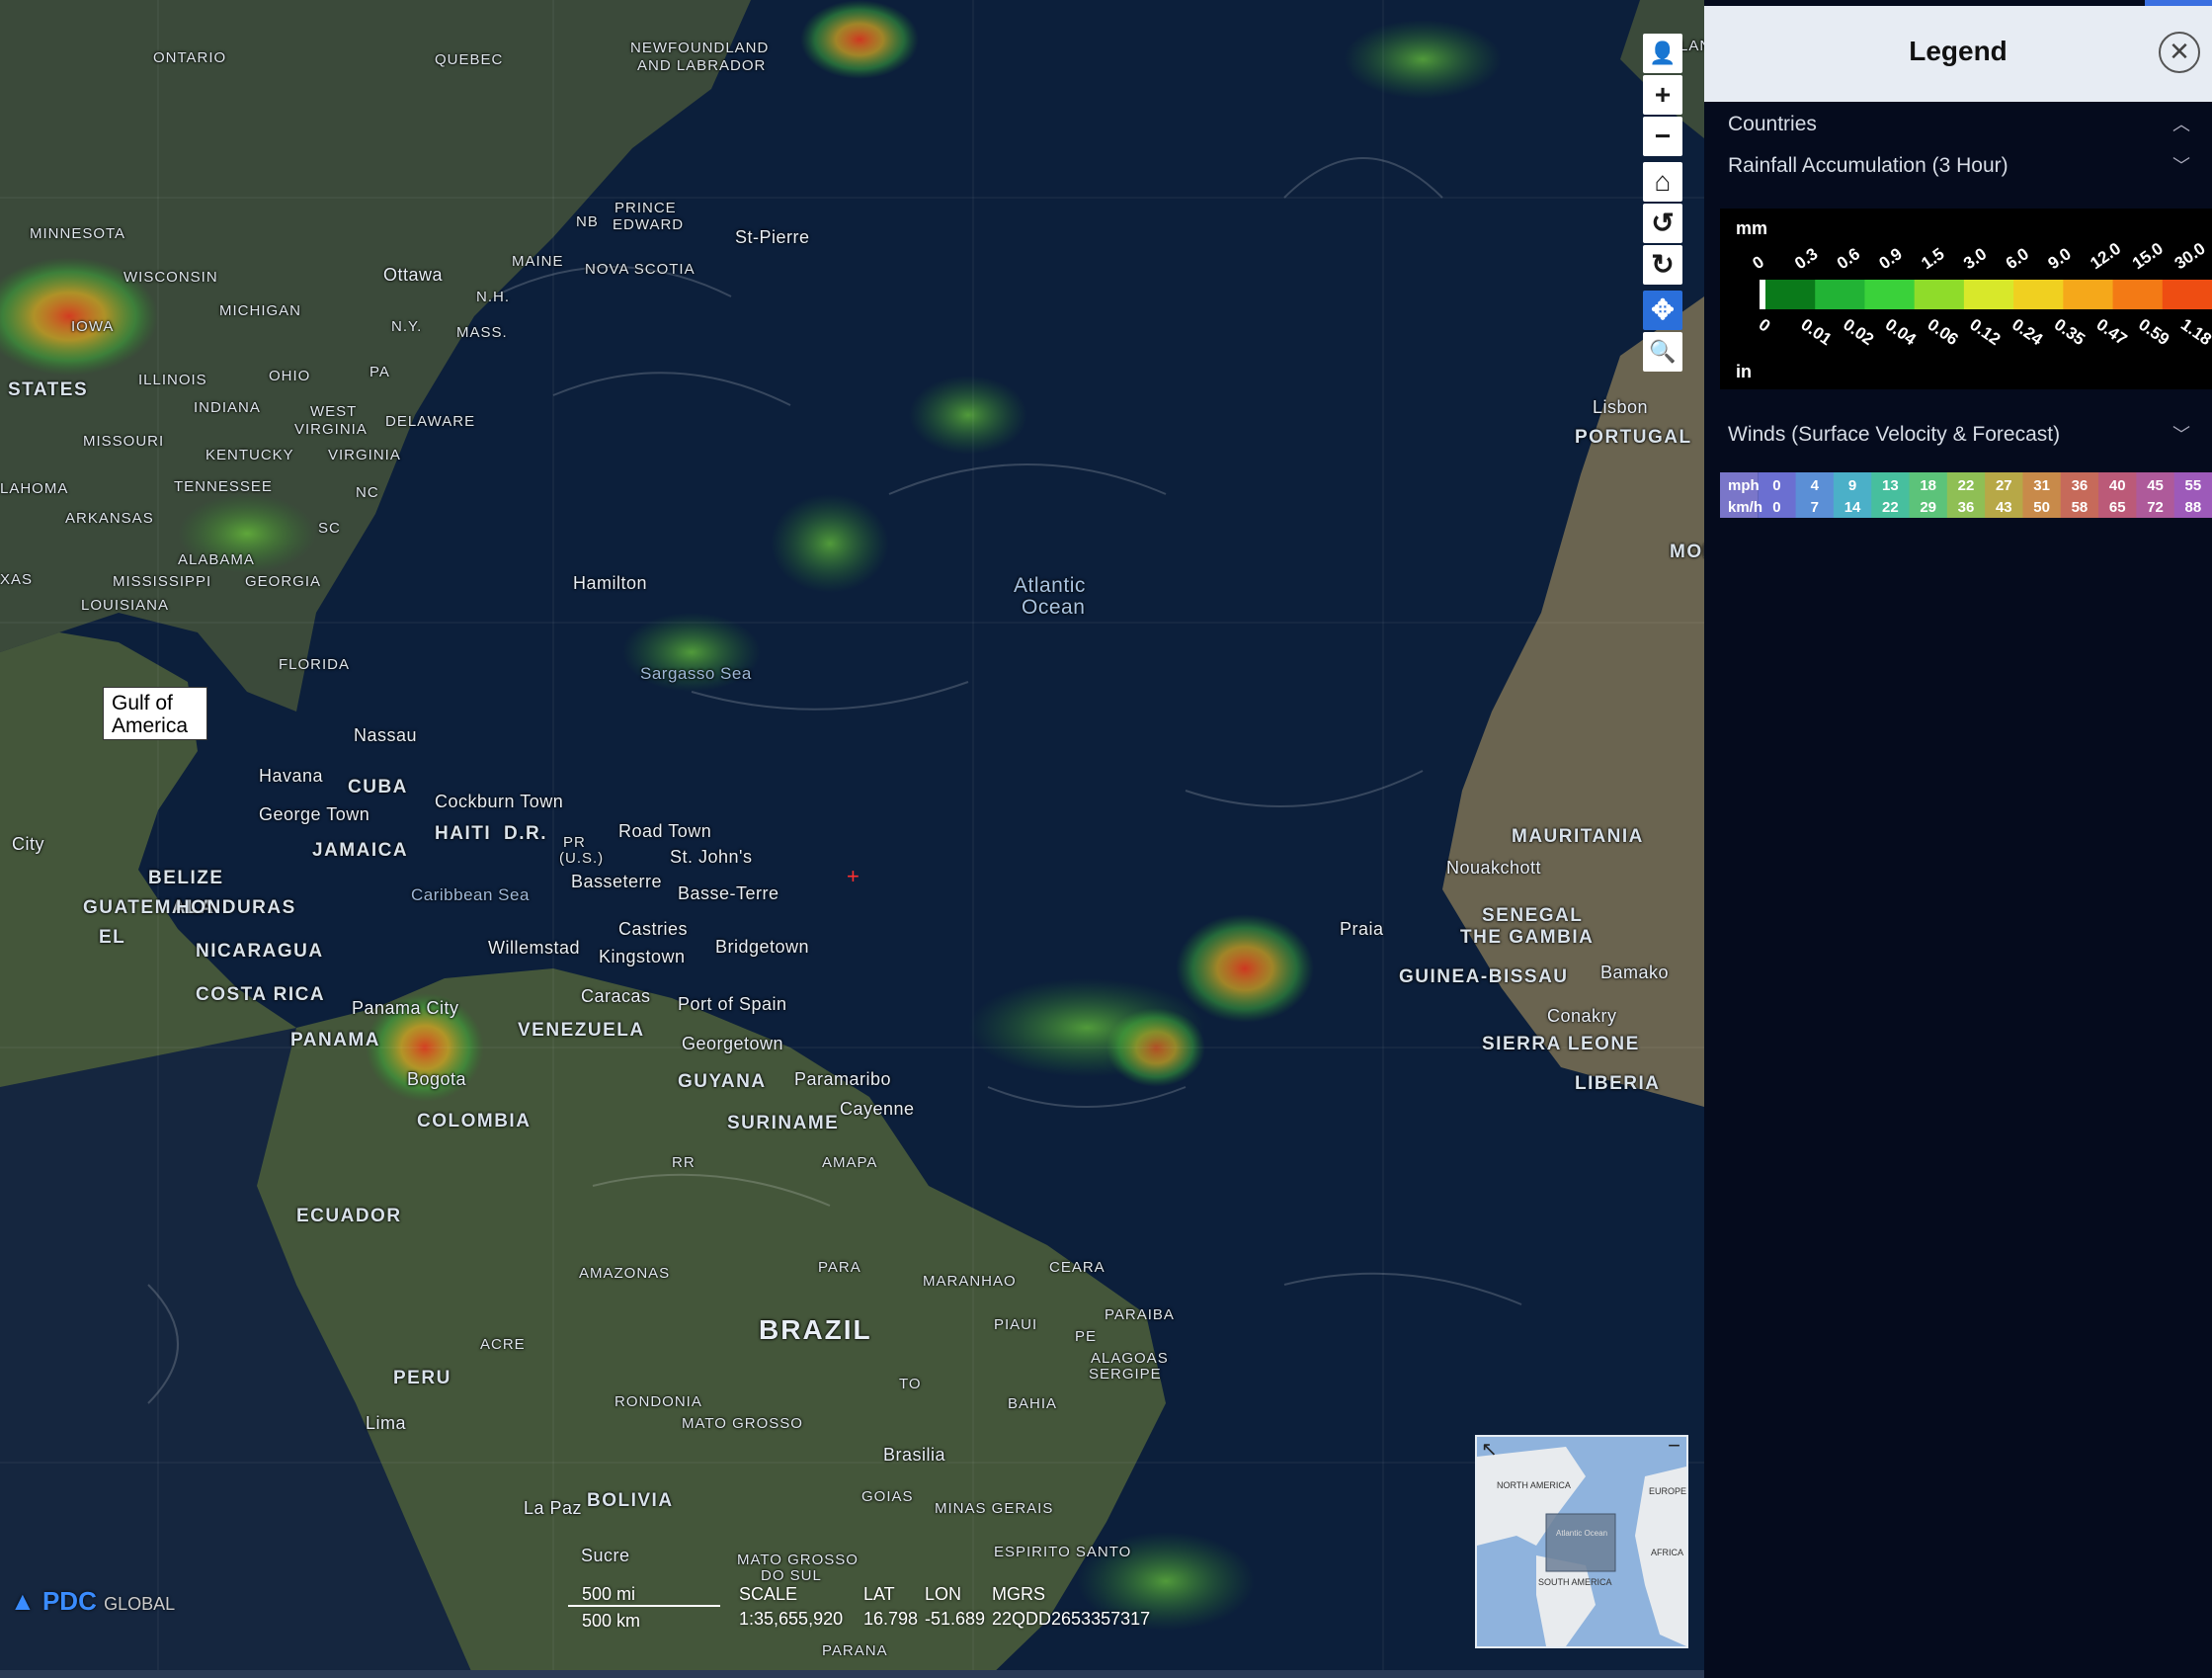 This screenshot has height=1678, width=2212. I want to click on map-label: INDIANA, so click(227, 407).